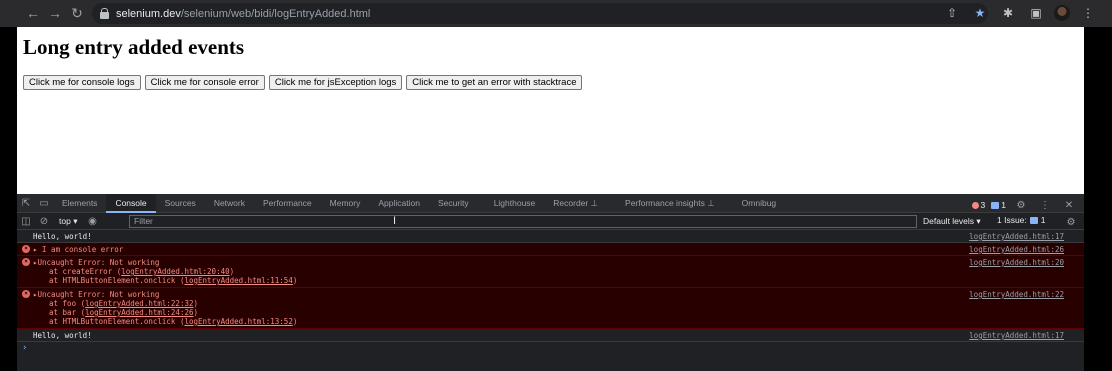 The image size is (1112, 371). Describe the element at coordinates (1003, 205) in the screenshot. I see `issue-count: 1` at that location.